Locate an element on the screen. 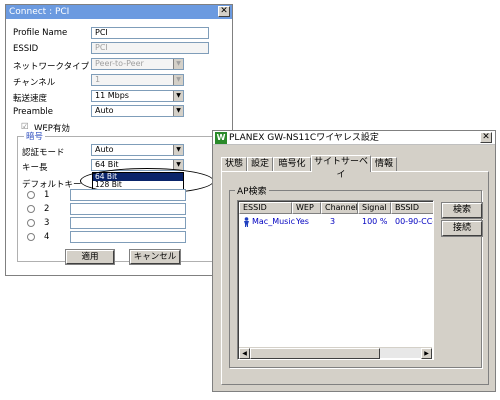  profile-name-input: PCI is located at coordinates (150, 33).